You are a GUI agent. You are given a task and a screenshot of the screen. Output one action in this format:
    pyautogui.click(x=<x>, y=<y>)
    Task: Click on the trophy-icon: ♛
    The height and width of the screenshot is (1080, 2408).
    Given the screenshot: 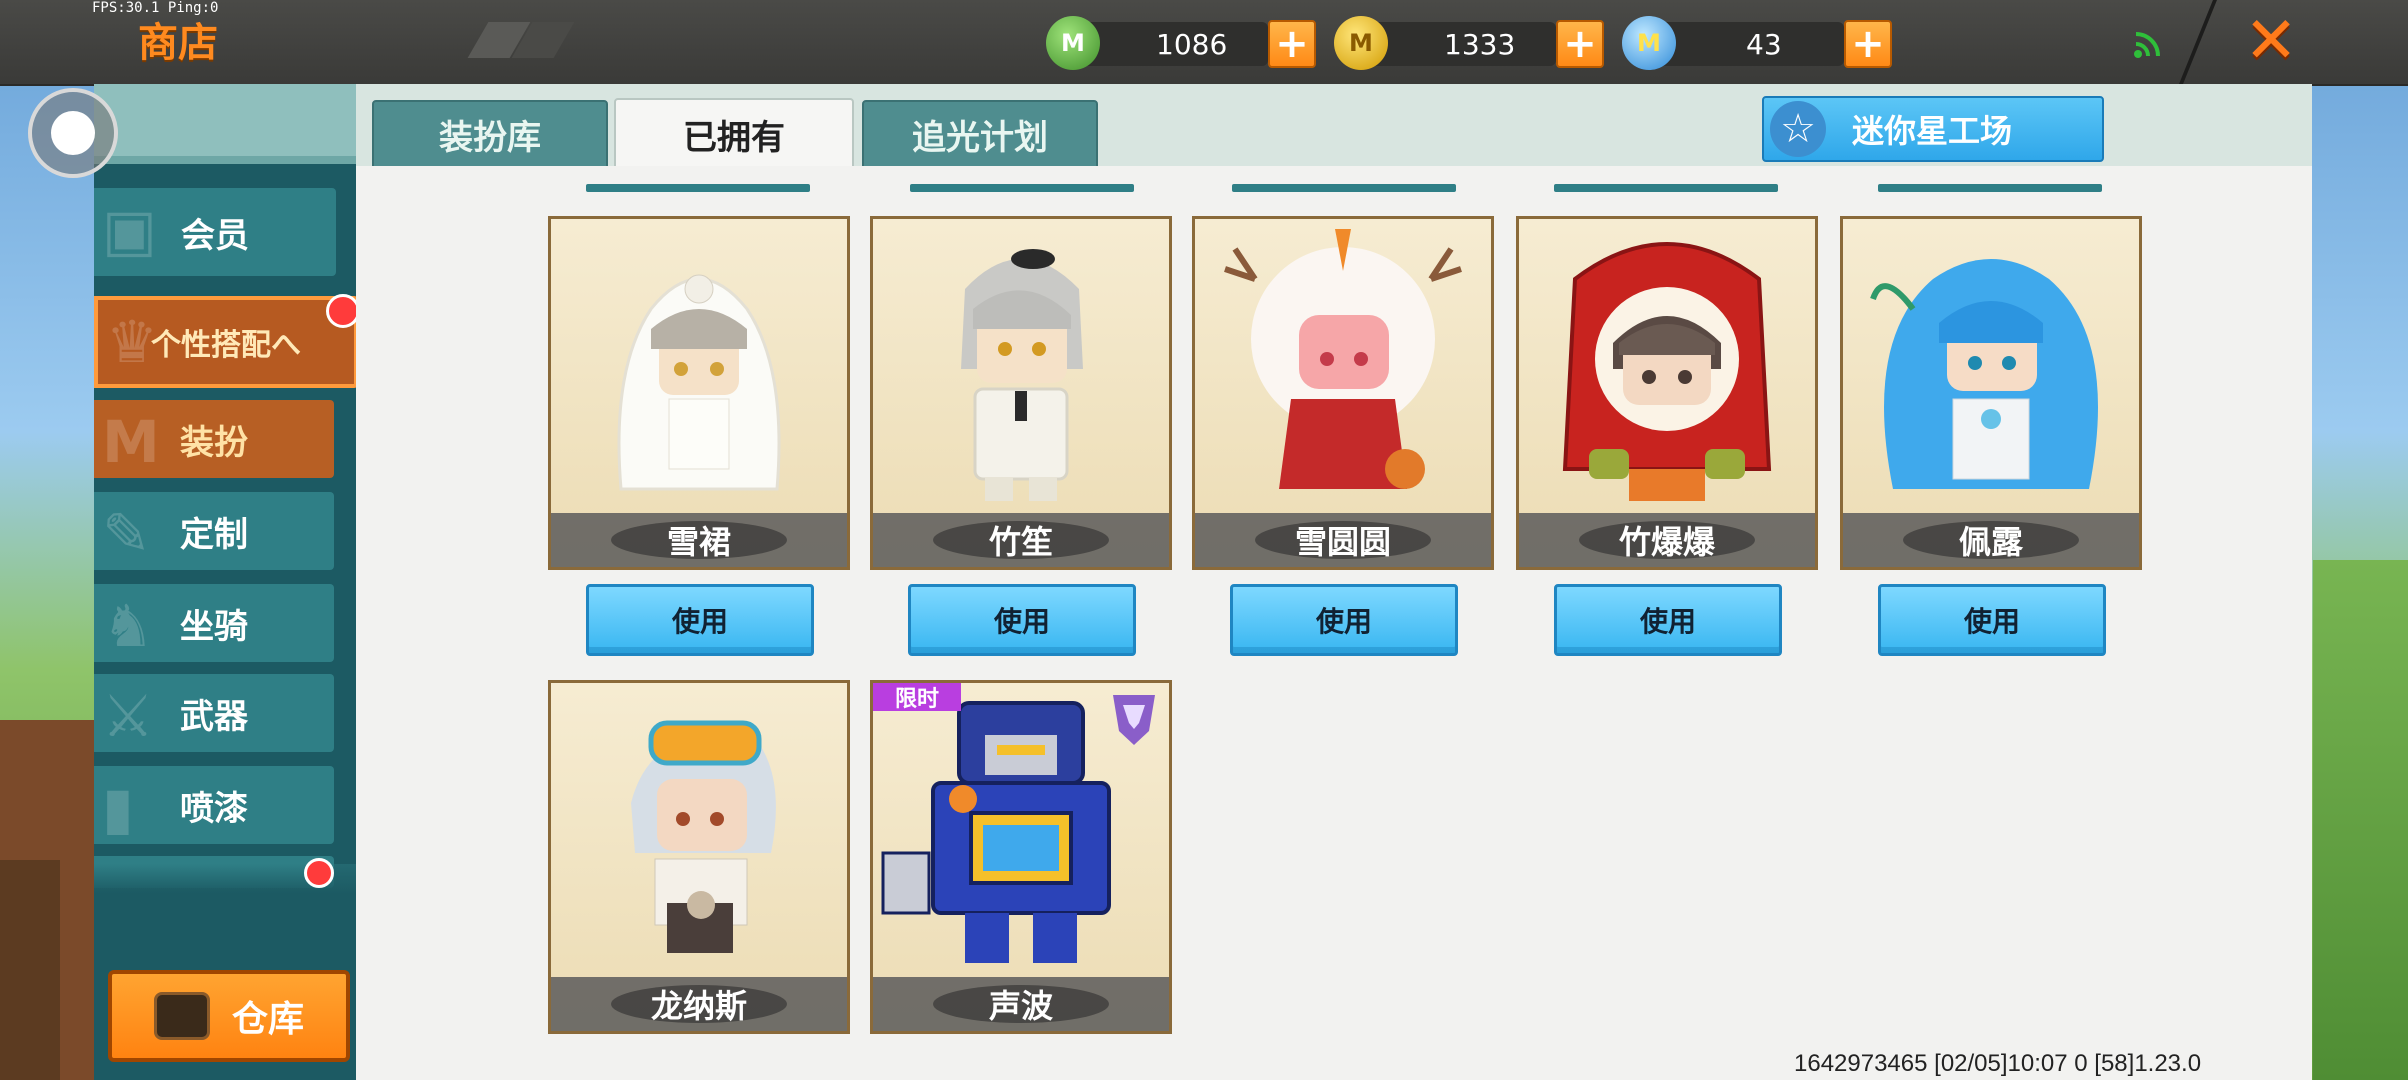 What is the action you would take?
    pyautogui.click(x=132, y=342)
    